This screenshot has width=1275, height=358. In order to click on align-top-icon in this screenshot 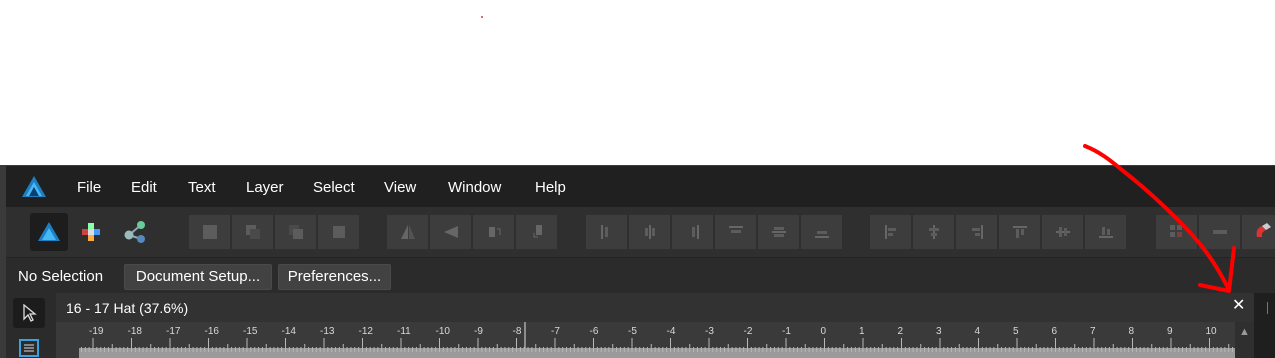, I will do `click(735, 229)`.